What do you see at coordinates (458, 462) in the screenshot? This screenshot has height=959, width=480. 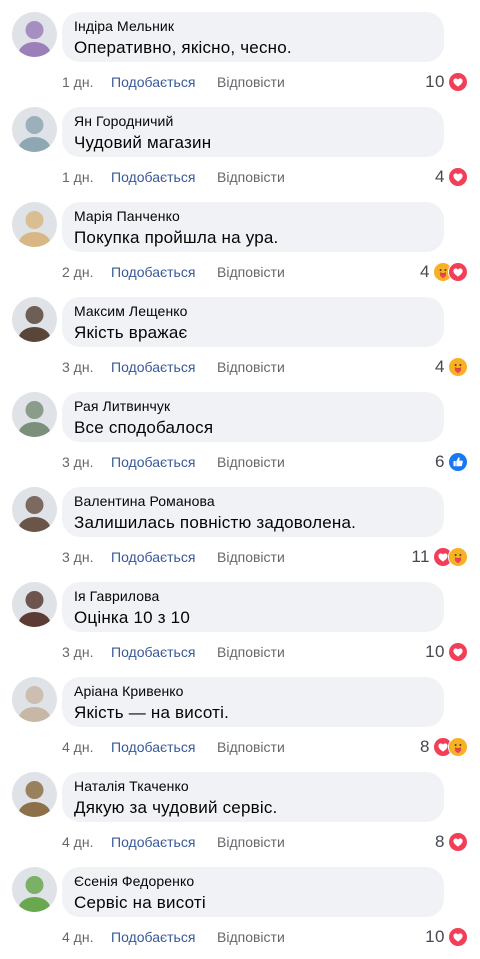 I see `thumbs-up-reaction-icon` at bounding box center [458, 462].